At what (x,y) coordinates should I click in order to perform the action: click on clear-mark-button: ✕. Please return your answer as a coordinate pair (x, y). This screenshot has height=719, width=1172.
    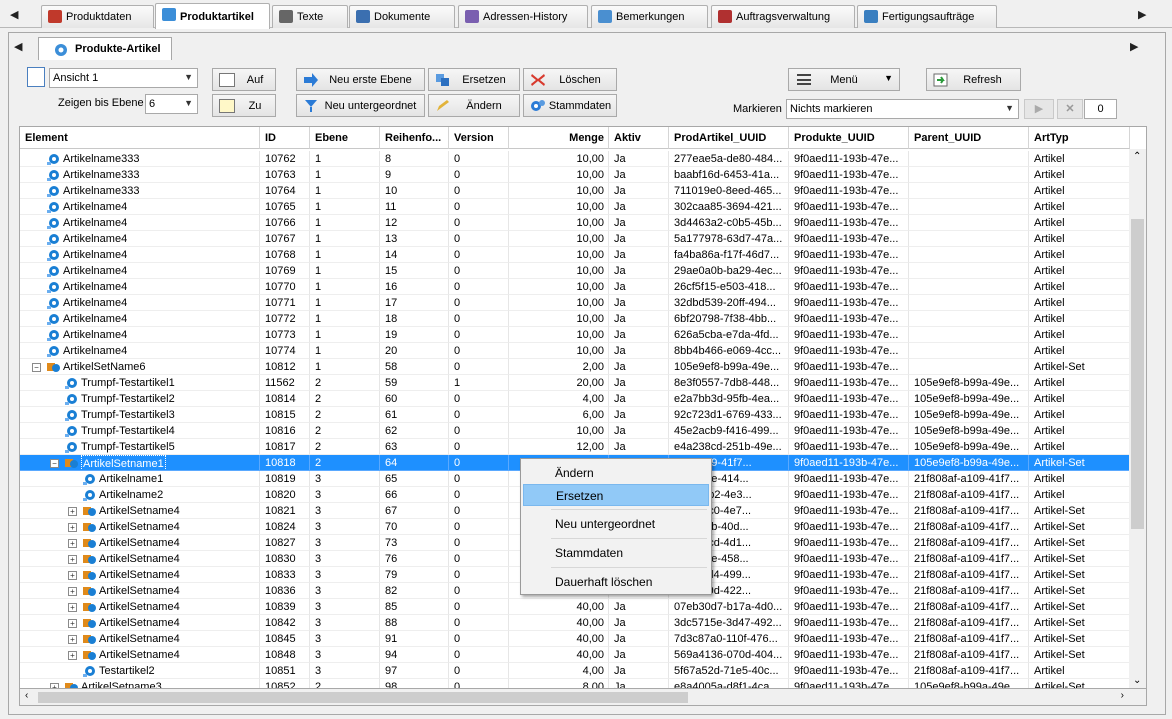
    Looking at the image, I should click on (1070, 109).